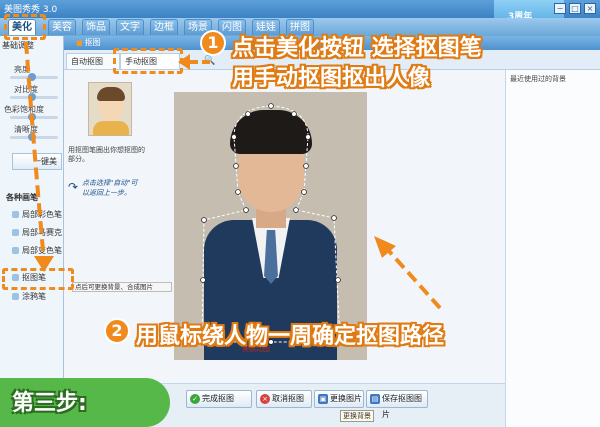  Describe the element at coordinates (552, 248) in the screenshot. I see `background-panel: 最近使用过的背景` at that location.